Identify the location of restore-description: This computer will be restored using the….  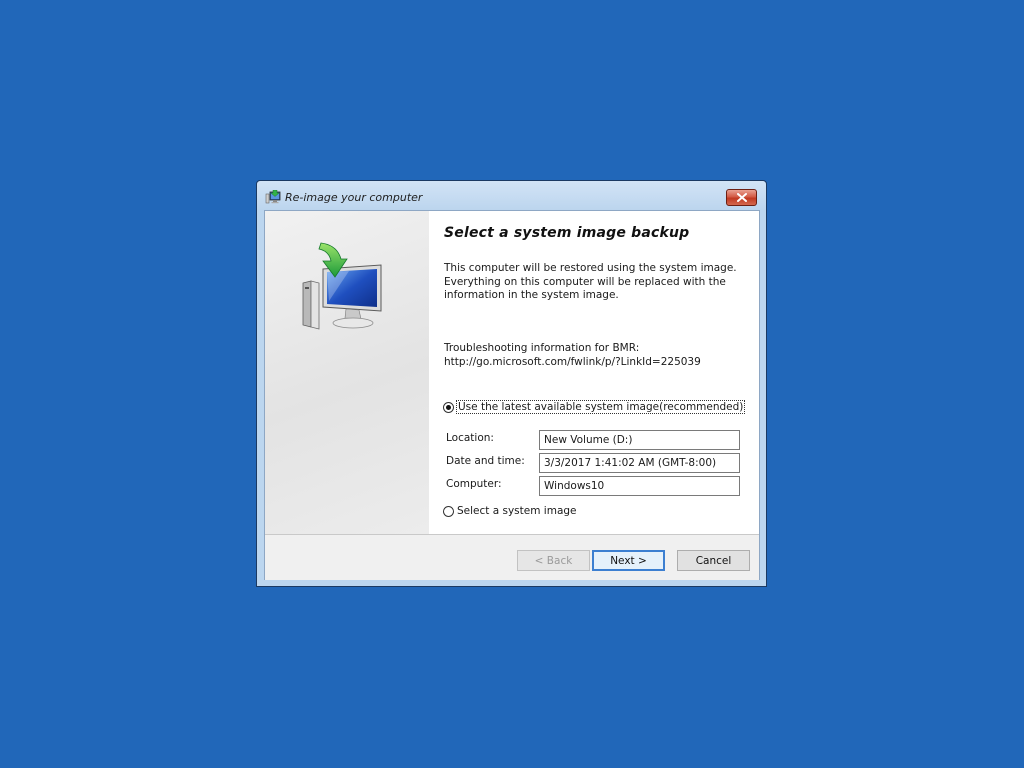
(590, 281).